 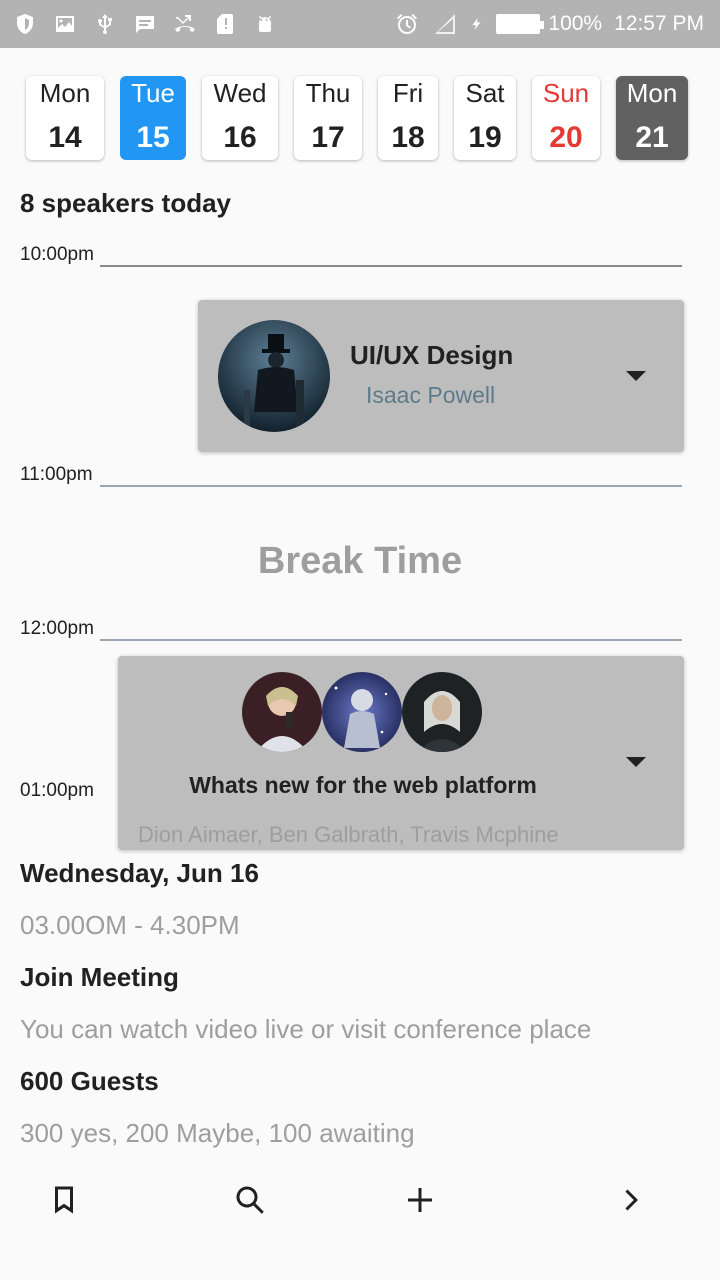 I want to click on time-label: 11:00pm, so click(x=56, y=474).